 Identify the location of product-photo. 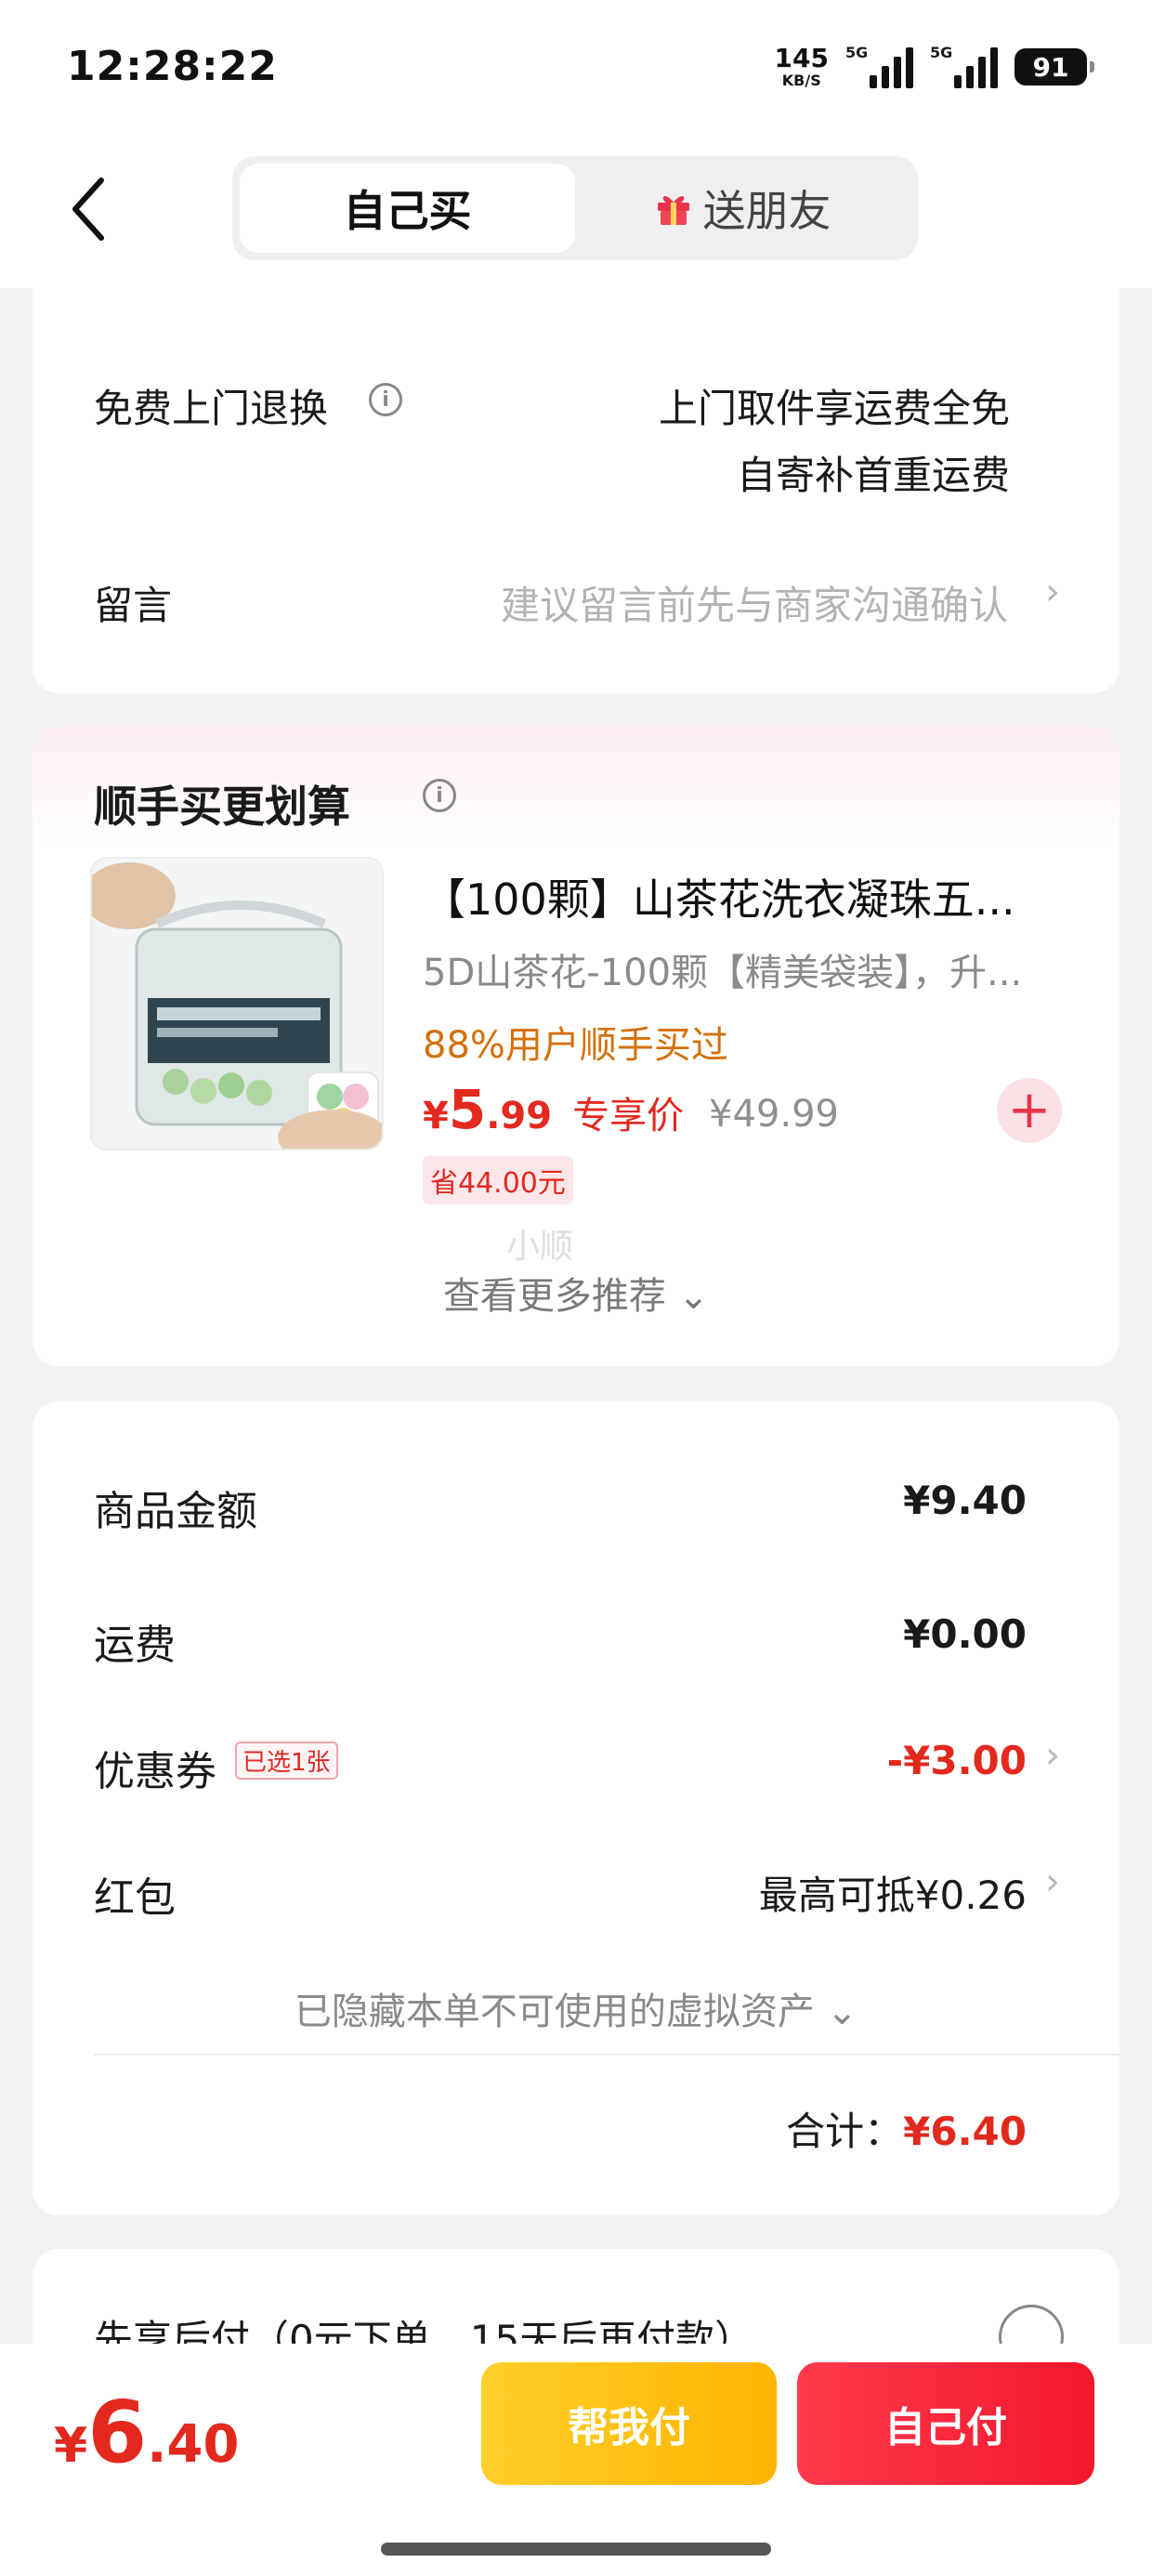
(237, 1004).